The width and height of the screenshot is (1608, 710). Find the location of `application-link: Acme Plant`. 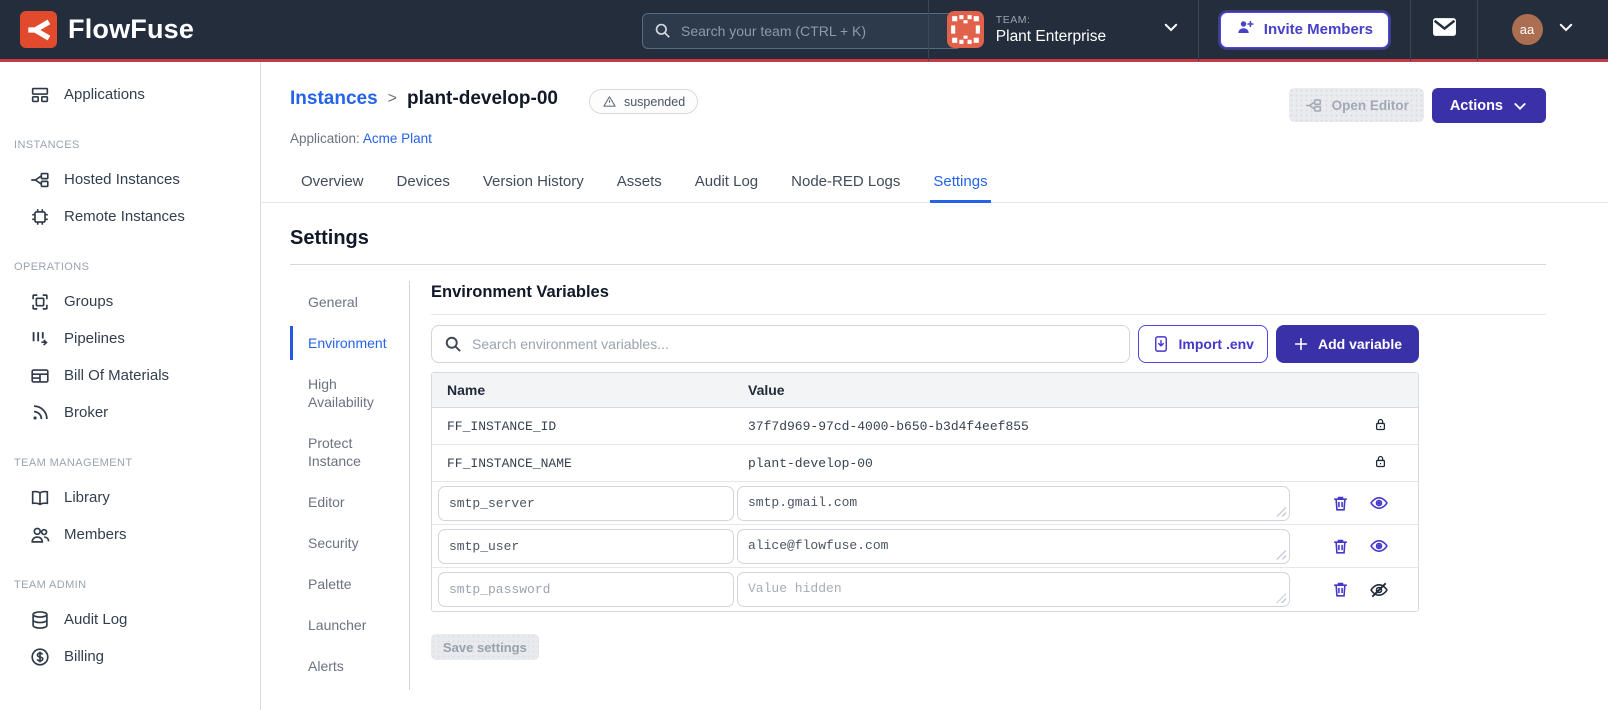

application-link: Acme Plant is located at coordinates (397, 138).